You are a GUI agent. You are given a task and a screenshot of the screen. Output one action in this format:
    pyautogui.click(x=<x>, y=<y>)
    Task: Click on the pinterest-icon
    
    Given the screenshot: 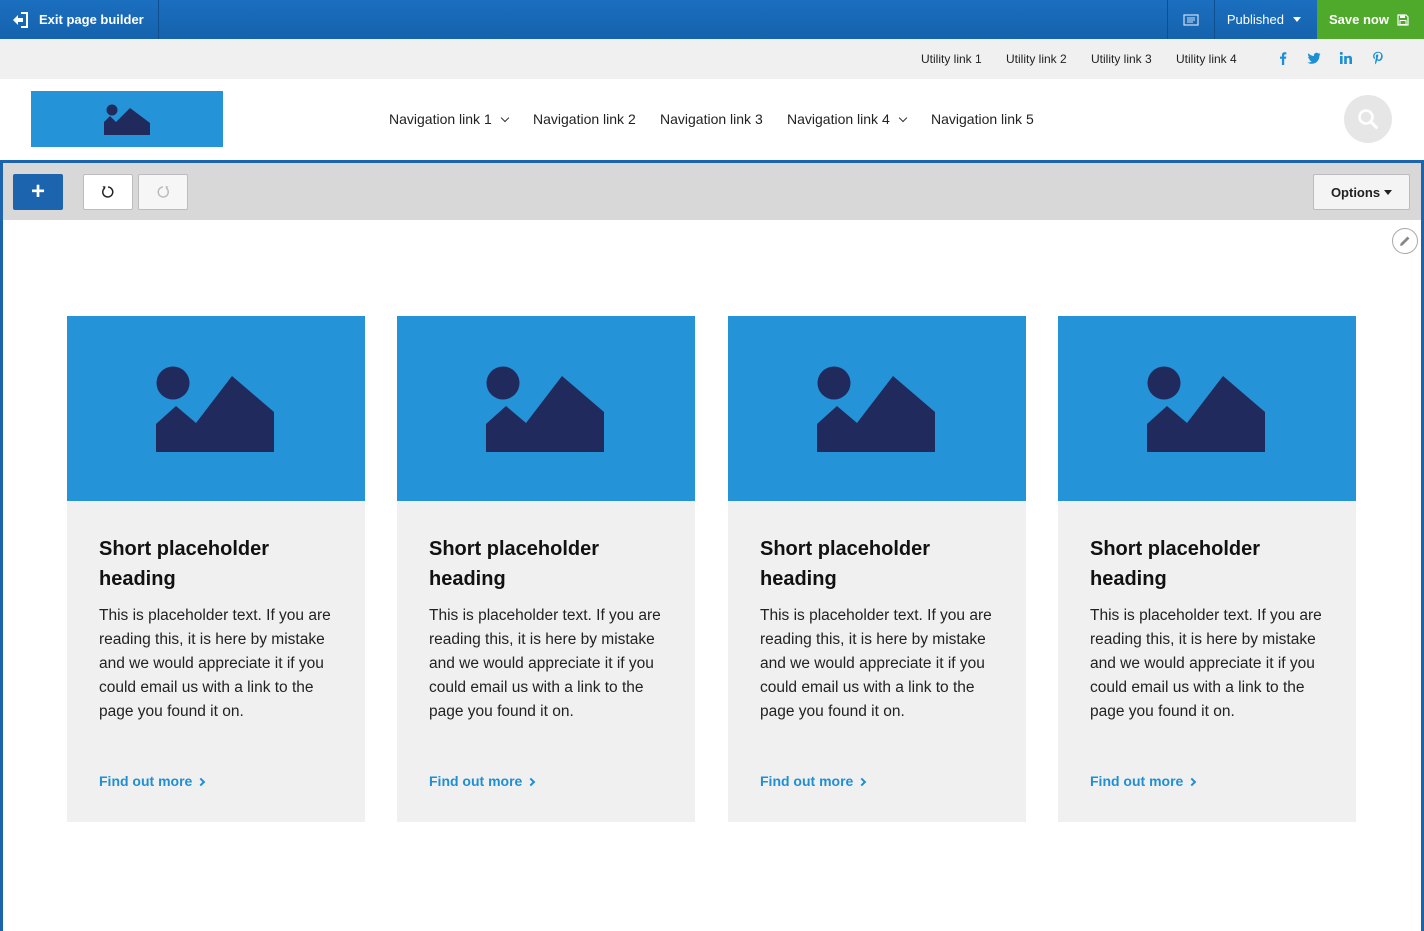 What is the action you would take?
    pyautogui.click(x=1378, y=58)
    